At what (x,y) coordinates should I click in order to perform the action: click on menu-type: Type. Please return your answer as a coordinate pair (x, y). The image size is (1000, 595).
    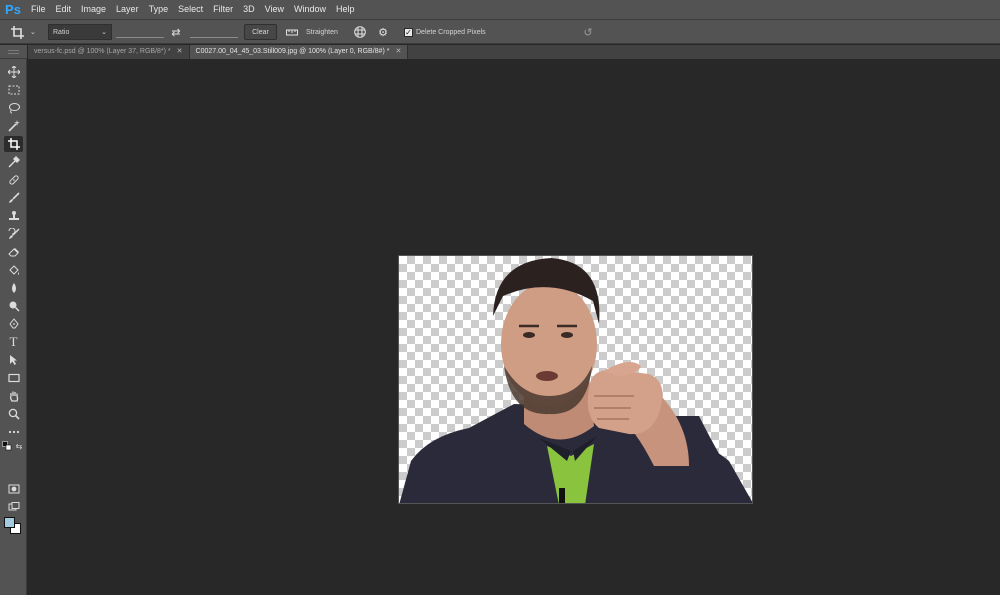
    Looking at the image, I should click on (159, 9).